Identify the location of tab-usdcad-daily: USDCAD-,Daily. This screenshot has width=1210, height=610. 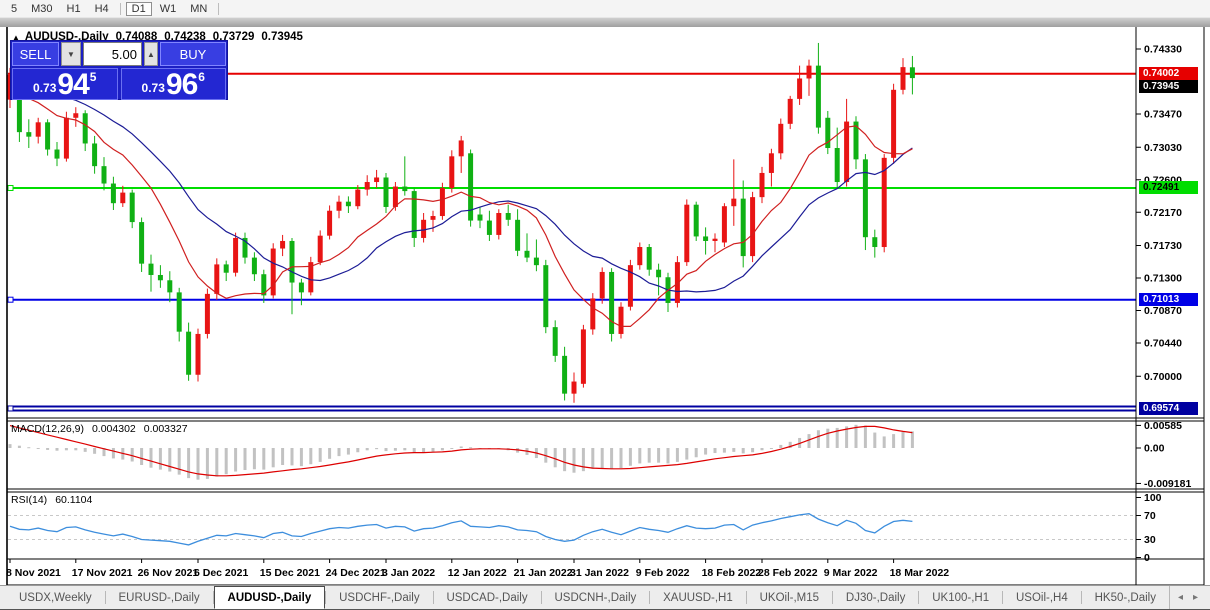
(486, 597).